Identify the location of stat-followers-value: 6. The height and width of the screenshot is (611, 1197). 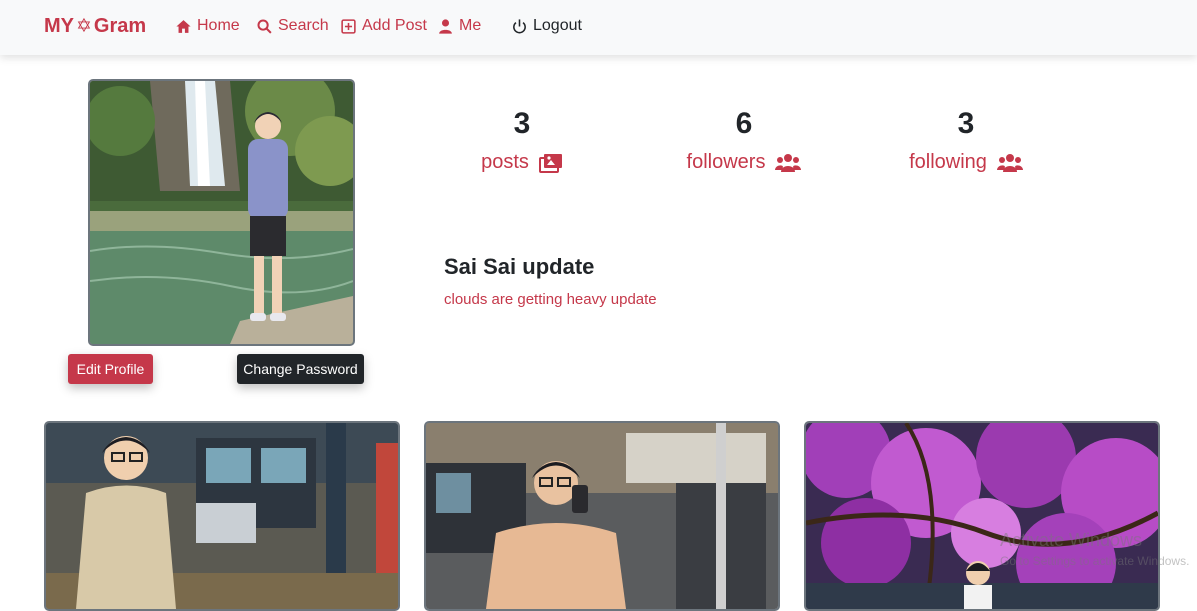
(744, 123).